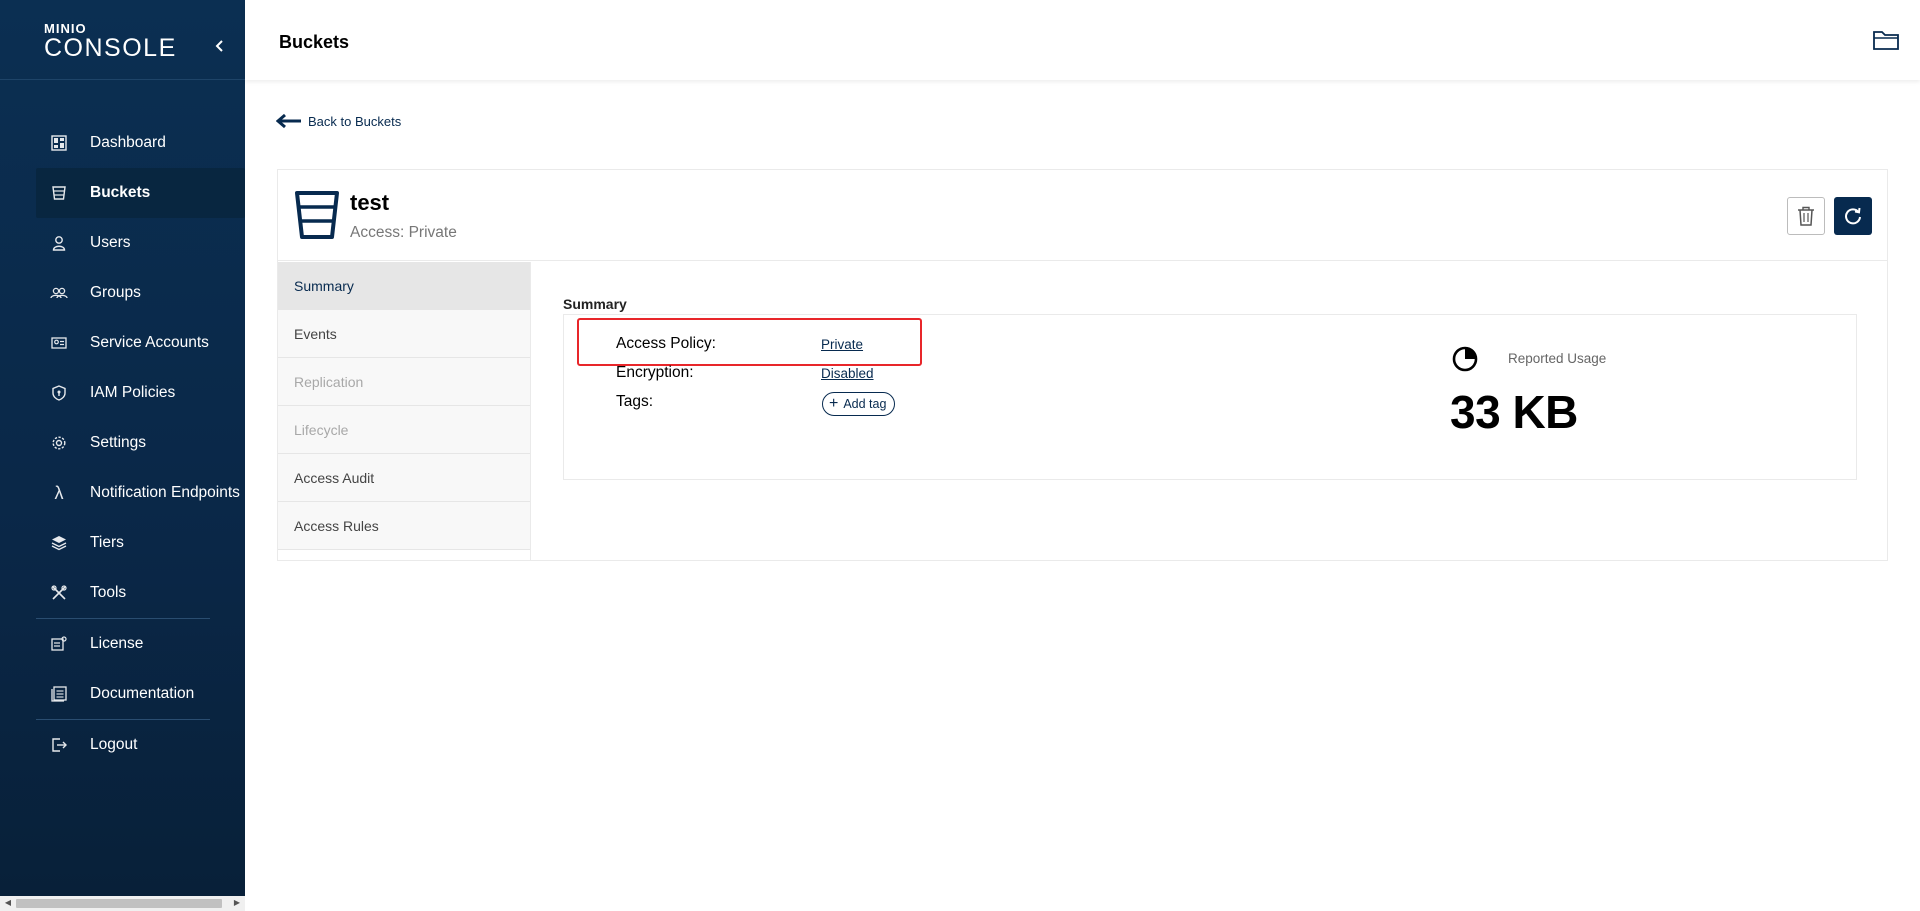 This screenshot has height=911, width=1920. What do you see at coordinates (404, 430) in the screenshot?
I see `tab-lifecycle: Lifecycle` at bounding box center [404, 430].